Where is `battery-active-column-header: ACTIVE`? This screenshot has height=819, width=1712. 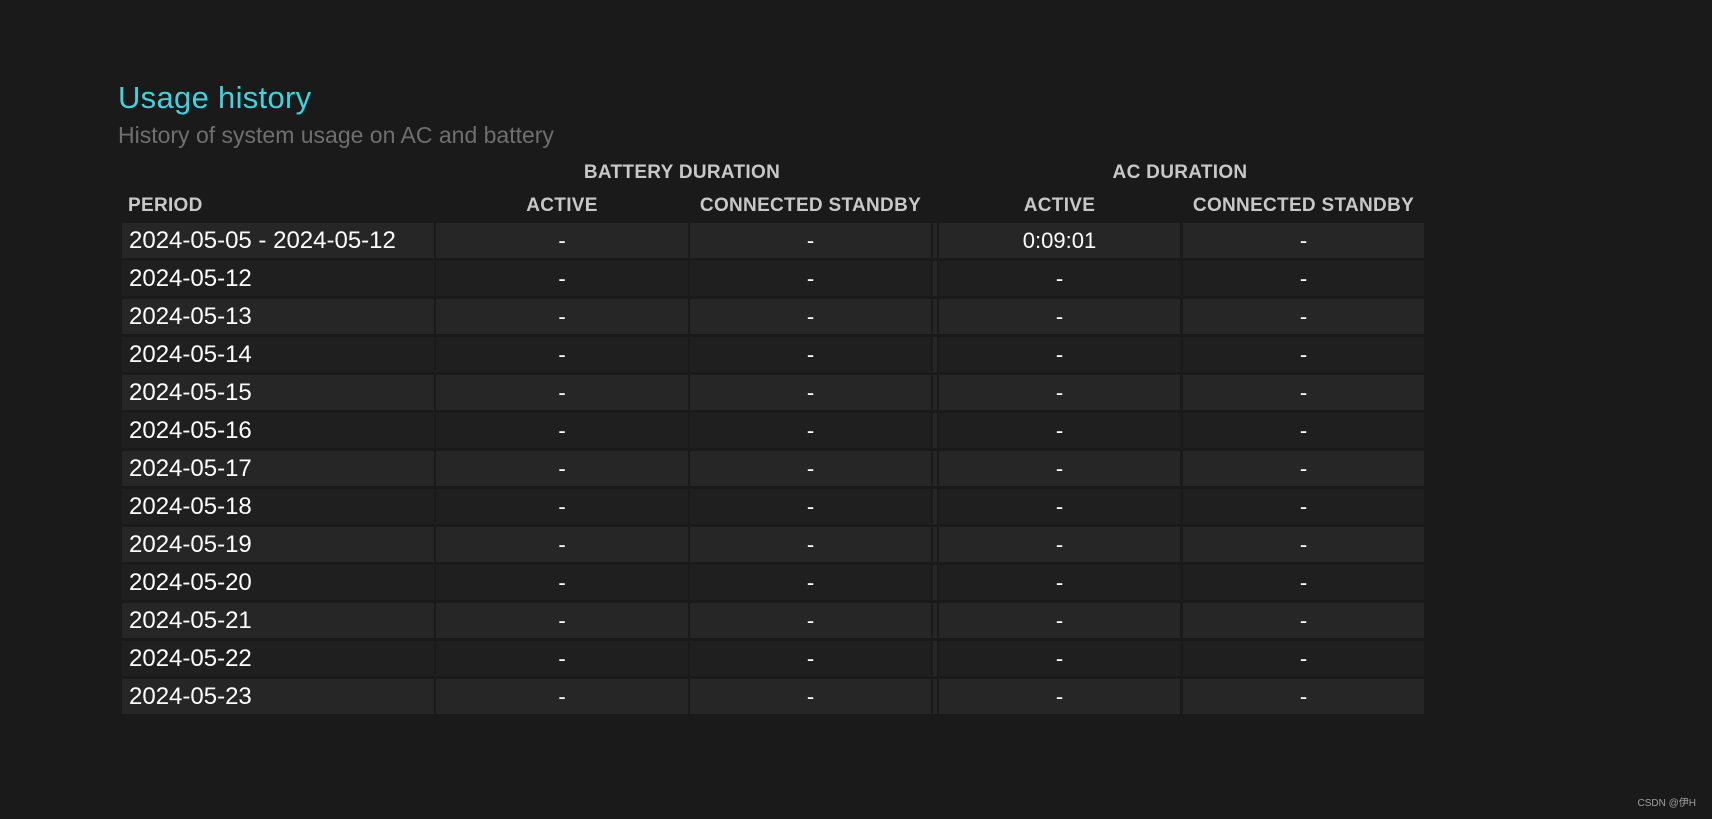 battery-active-column-header: ACTIVE is located at coordinates (562, 205).